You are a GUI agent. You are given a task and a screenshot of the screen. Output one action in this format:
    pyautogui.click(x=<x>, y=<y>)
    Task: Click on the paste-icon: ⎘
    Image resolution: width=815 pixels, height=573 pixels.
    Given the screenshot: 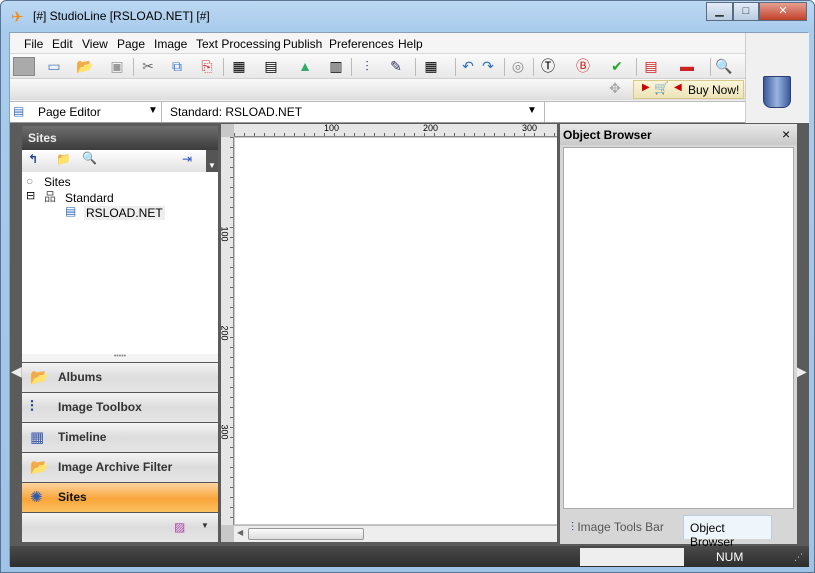 What is the action you would take?
    pyautogui.click(x=207, y=66)
    